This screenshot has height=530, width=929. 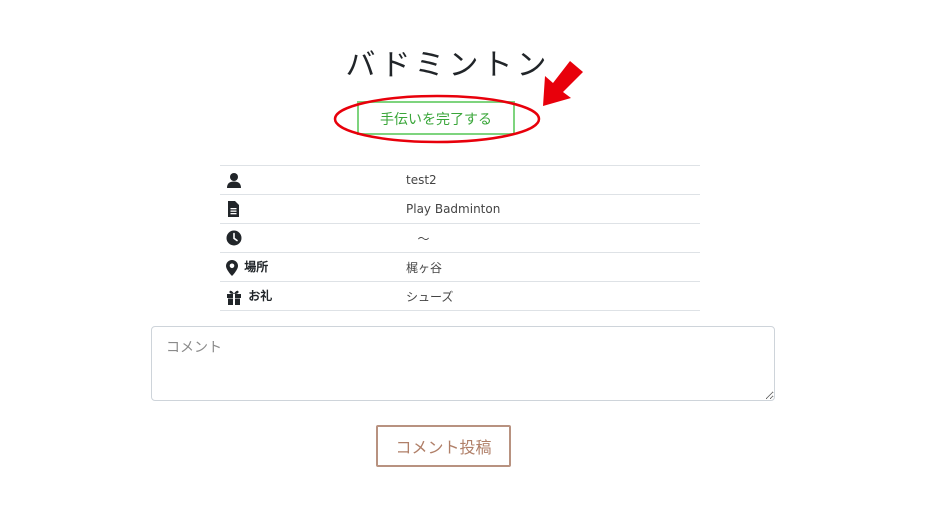 I want to click on complete-help-button: 手伝いを完了する, so click(x=436, y=118).